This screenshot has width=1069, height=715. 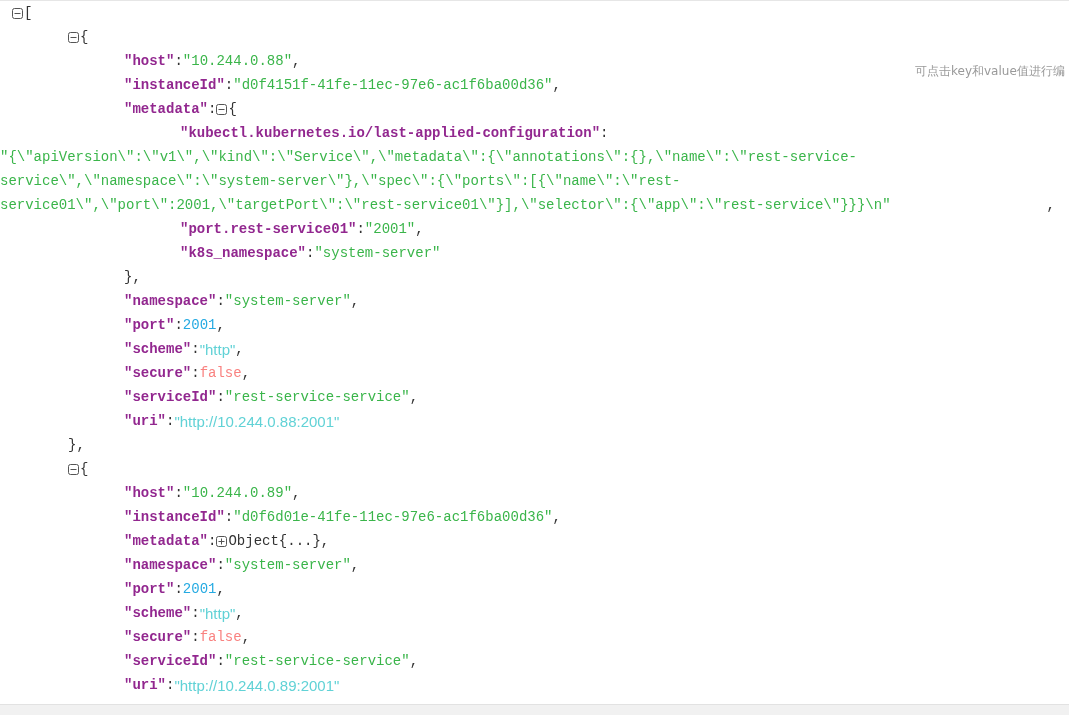 I want to click on edit-hint: 可点击key和value值进行编, so click(x=990, y=71).